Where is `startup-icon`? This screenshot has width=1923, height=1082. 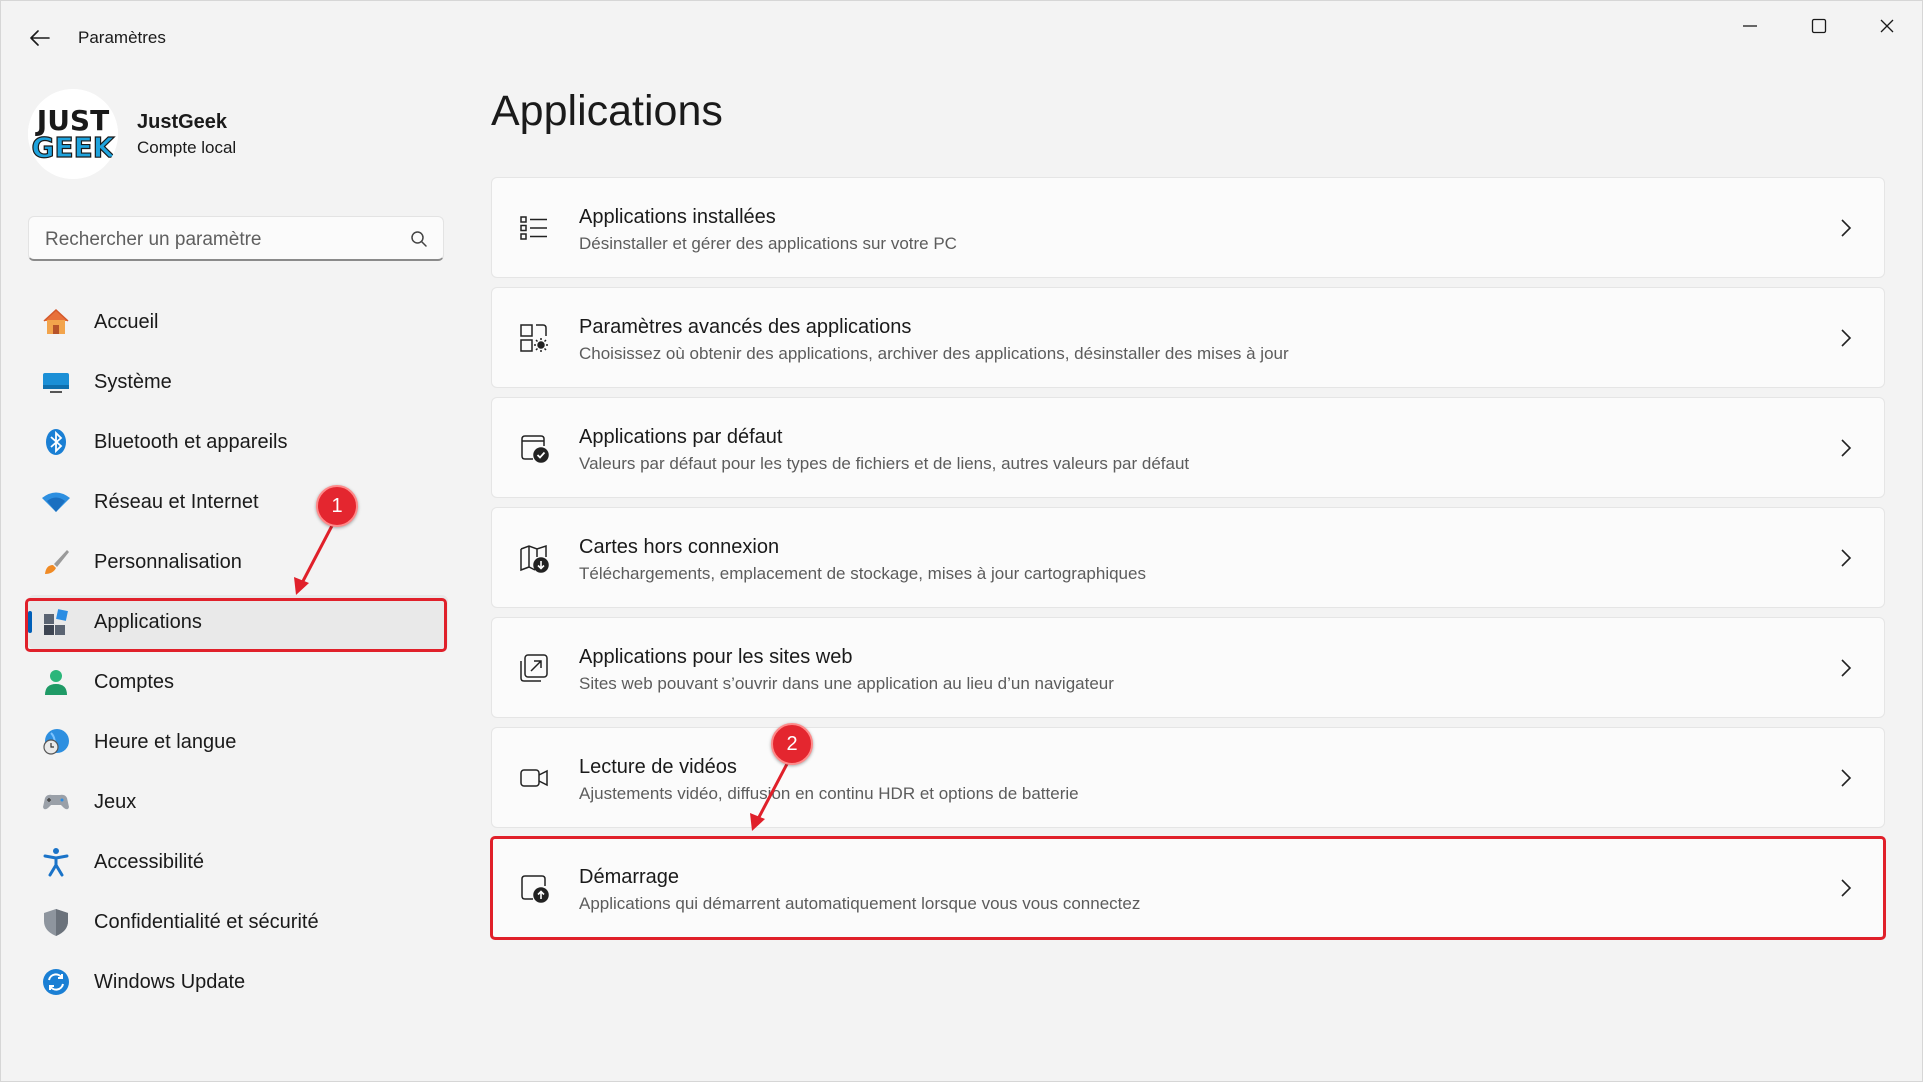 startup-icon is located at coordinates (534, 888).